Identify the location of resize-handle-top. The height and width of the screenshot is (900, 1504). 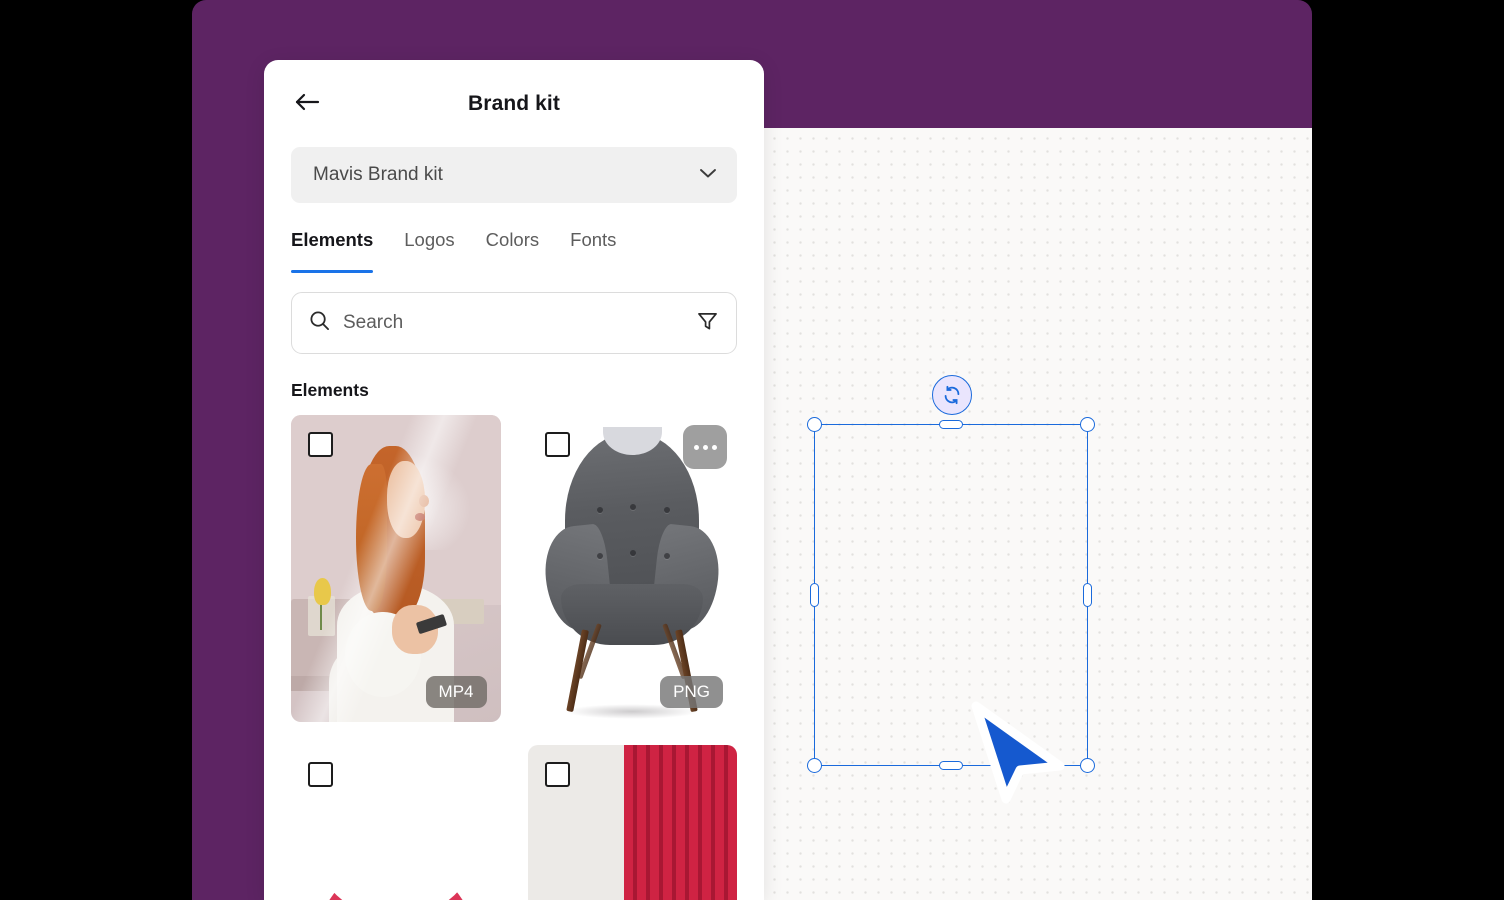
(951, 424).